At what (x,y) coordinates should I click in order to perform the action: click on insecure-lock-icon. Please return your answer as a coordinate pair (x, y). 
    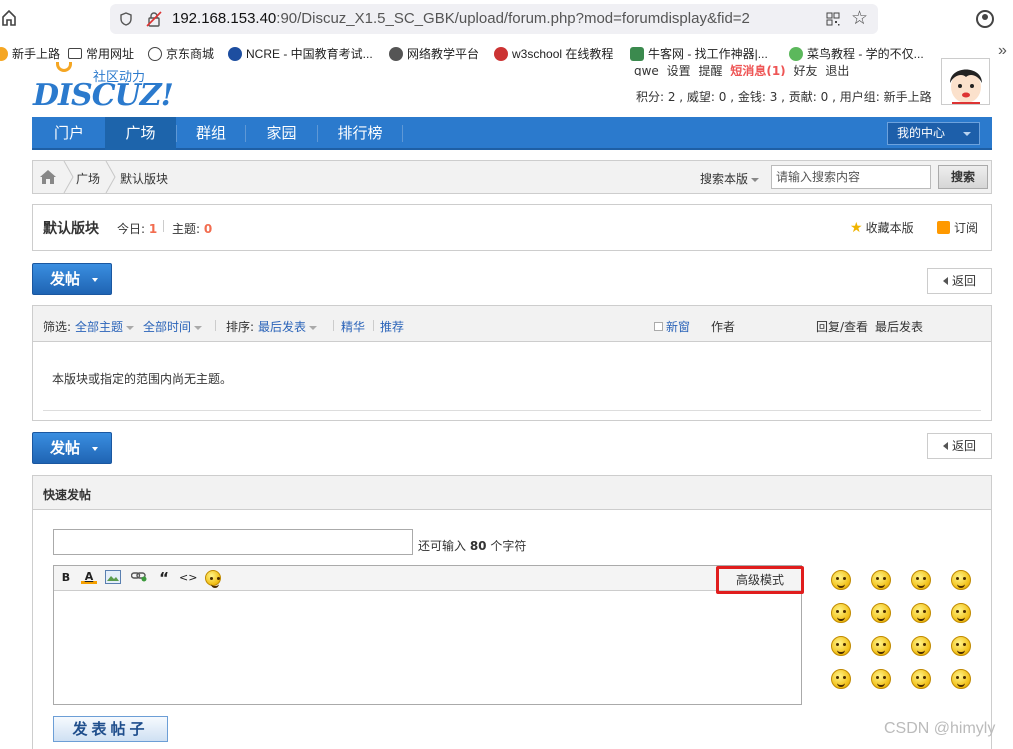
    Looking at the image, I should click on (154, 19).